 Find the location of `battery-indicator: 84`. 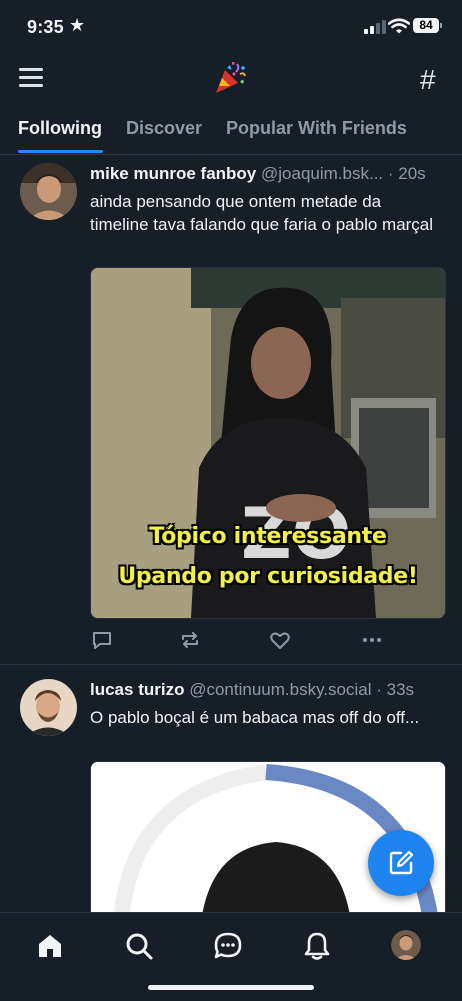

battery-indicator: 84 is located at coordinates (426, 25).